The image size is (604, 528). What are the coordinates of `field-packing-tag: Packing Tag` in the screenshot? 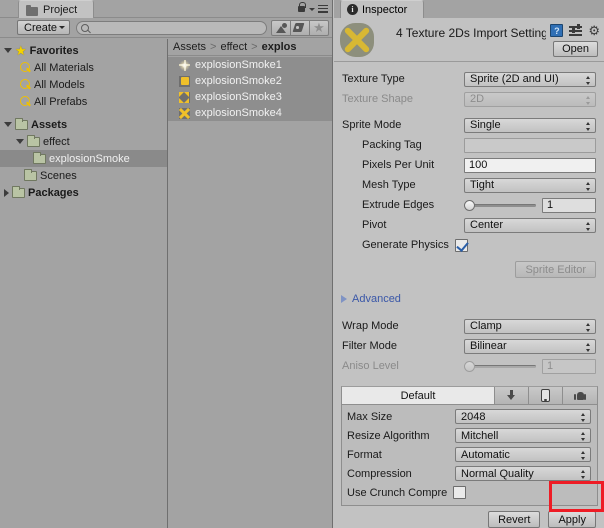 It's located at (469, 145).